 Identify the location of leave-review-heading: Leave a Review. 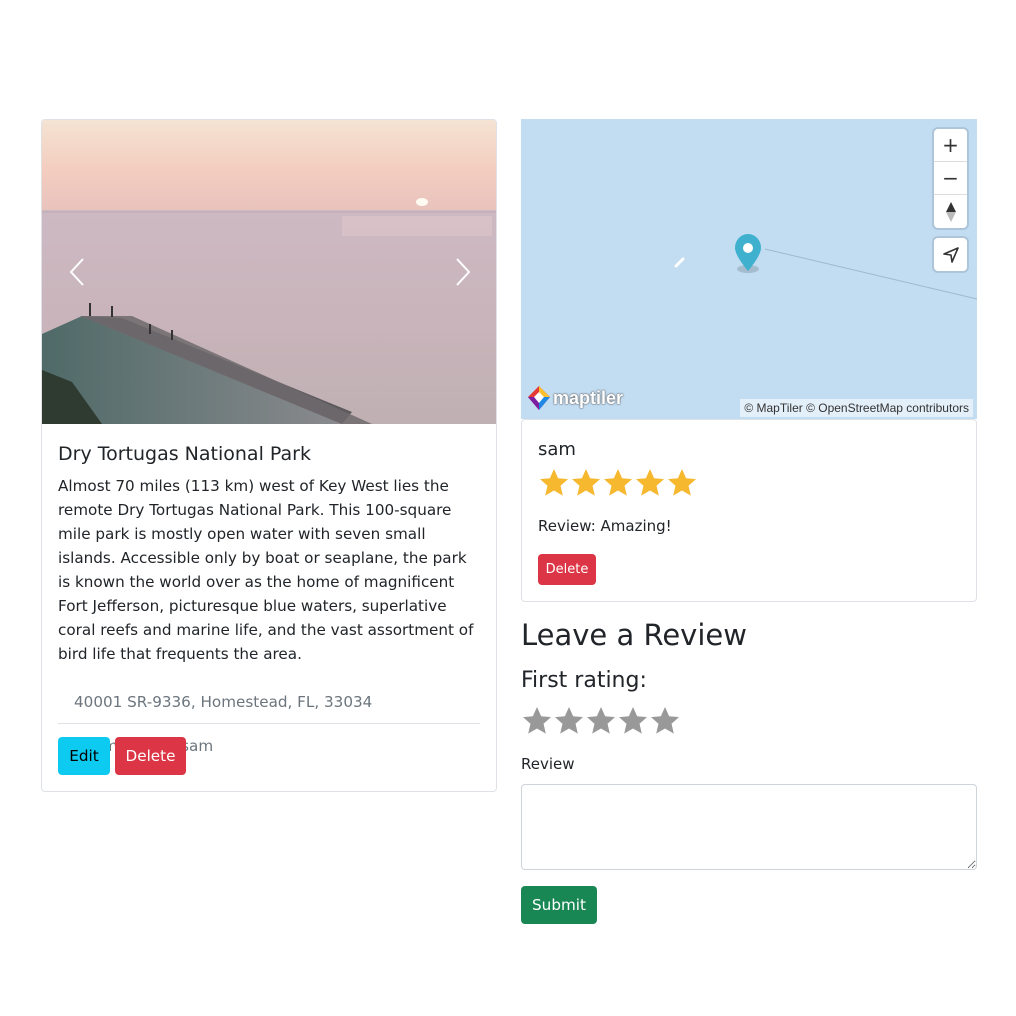
(634, 635).